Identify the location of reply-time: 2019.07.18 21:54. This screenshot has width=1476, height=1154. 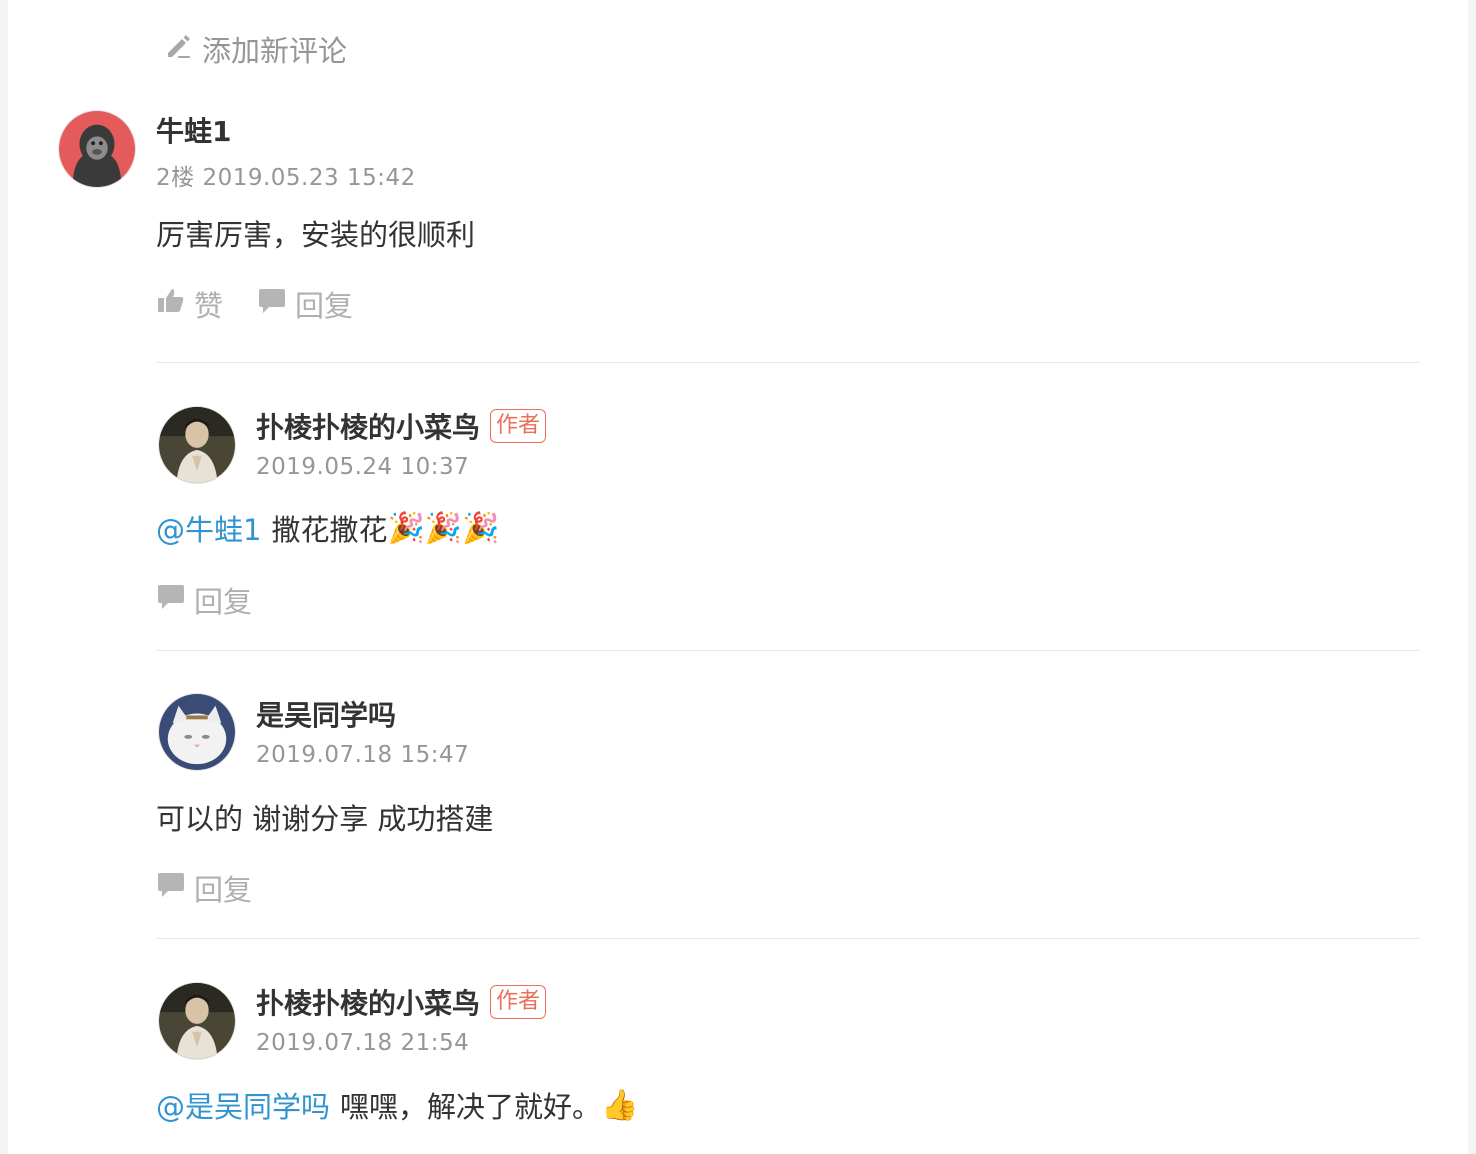
(363, 1043).